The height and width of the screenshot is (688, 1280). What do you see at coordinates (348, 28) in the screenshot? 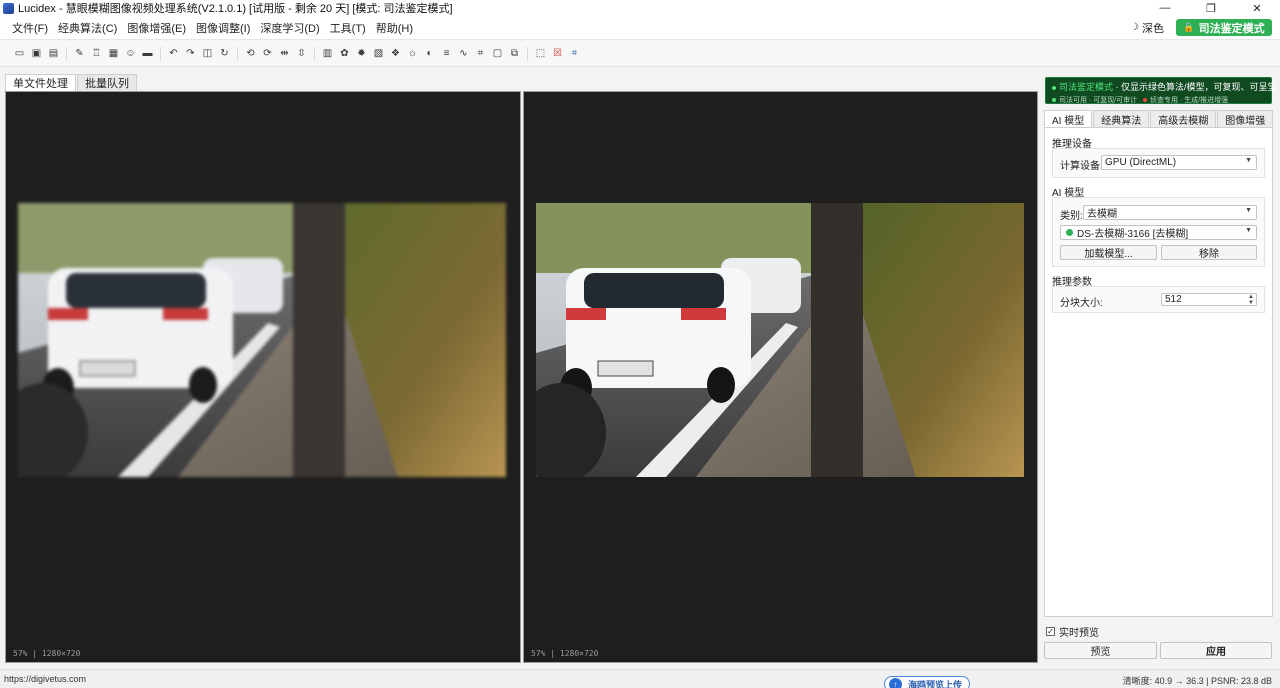
I see `menu-tools: 工具(T)` at bounding box center [348, 28].